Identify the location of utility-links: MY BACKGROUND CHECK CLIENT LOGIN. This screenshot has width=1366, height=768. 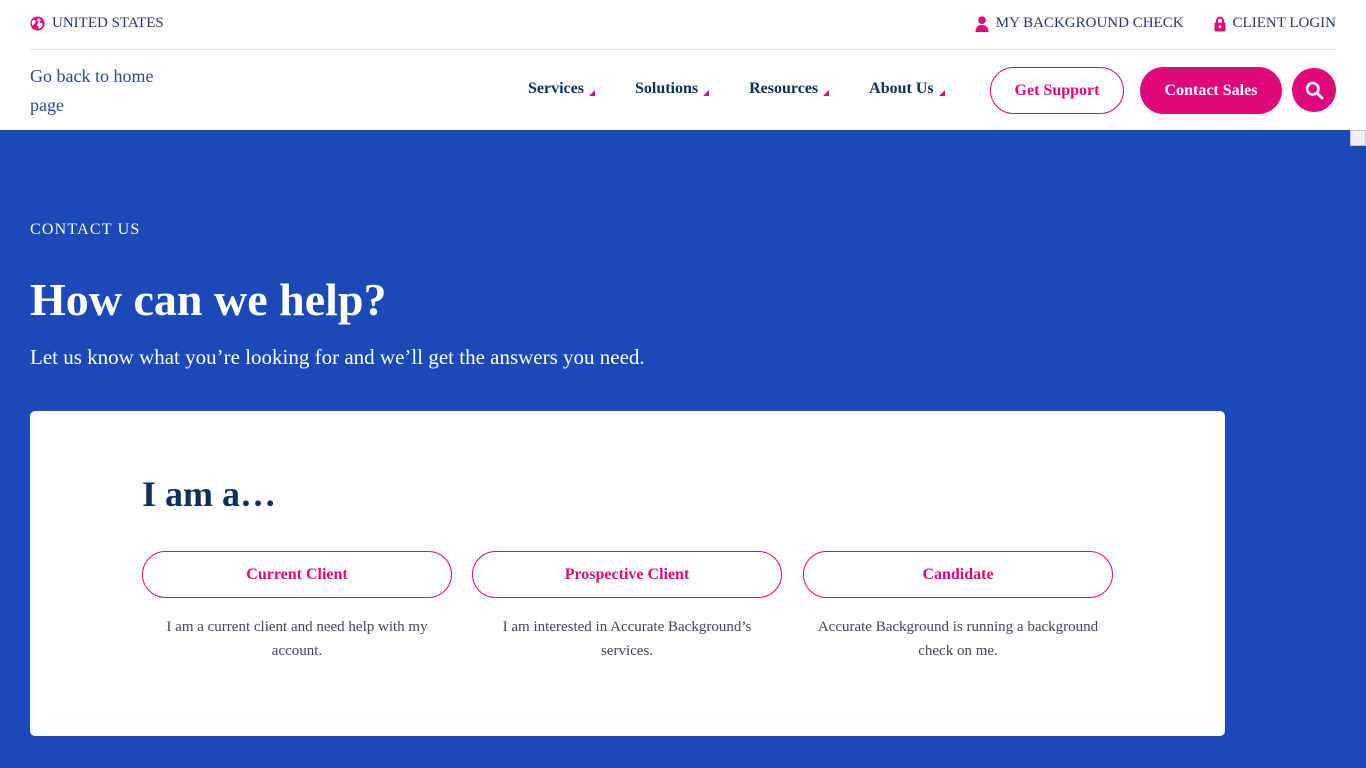
(1155, 23).